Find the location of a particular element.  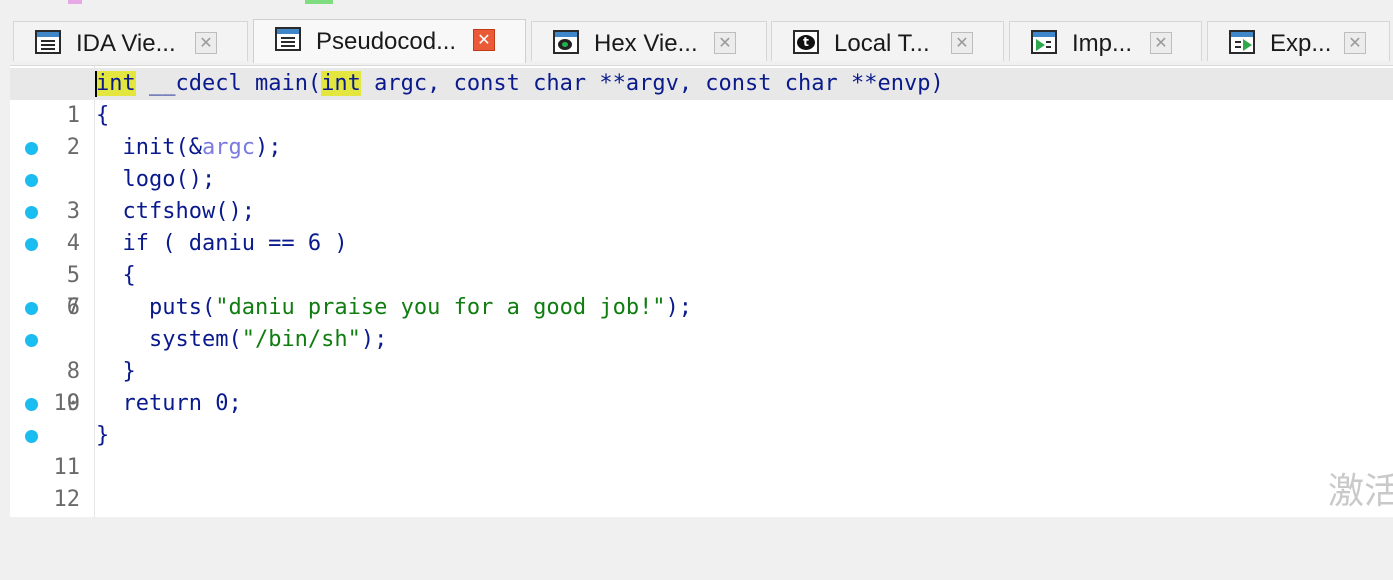

tab-imports: Imp... ✕ is located at coordinates (1105, 41).